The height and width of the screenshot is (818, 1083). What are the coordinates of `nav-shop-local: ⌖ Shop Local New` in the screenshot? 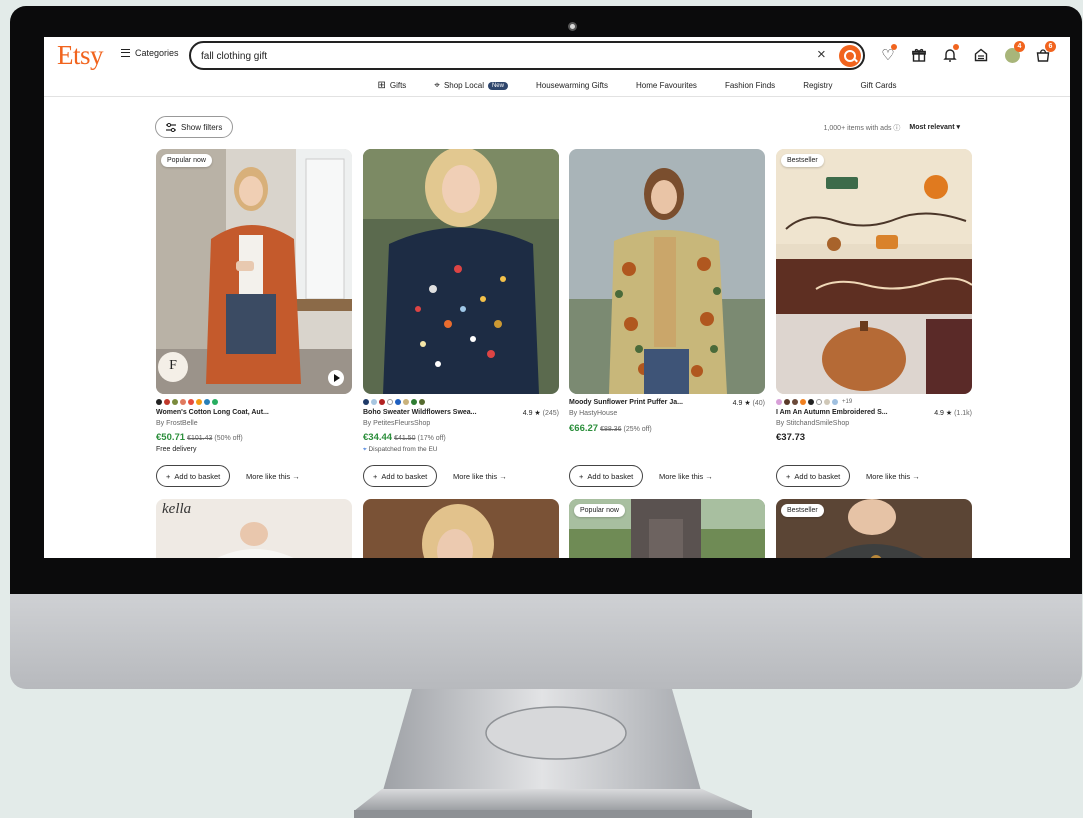 It's located at (471, 85).